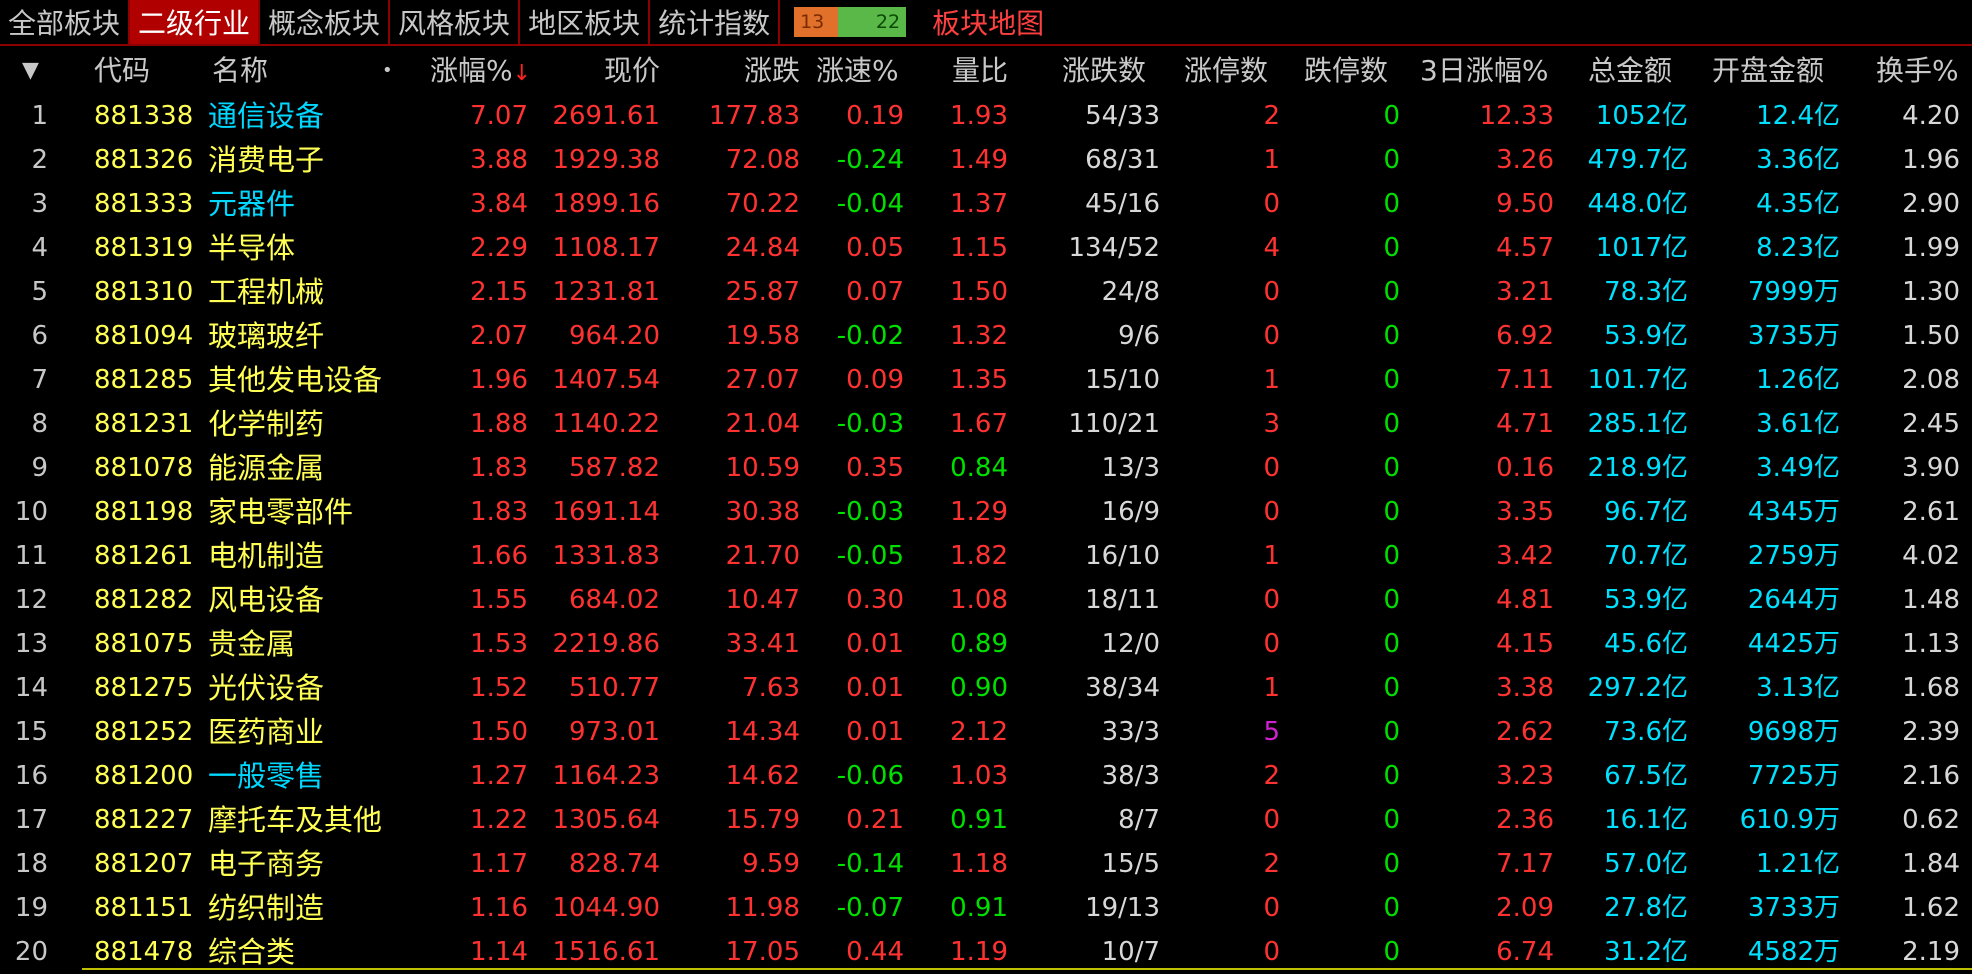 The height and width of the screenshot is (974, 1972). What do you see at coordinates (31, 688) in the screenshot?
I see `row-index: 14` at bounding box center [31, 688].